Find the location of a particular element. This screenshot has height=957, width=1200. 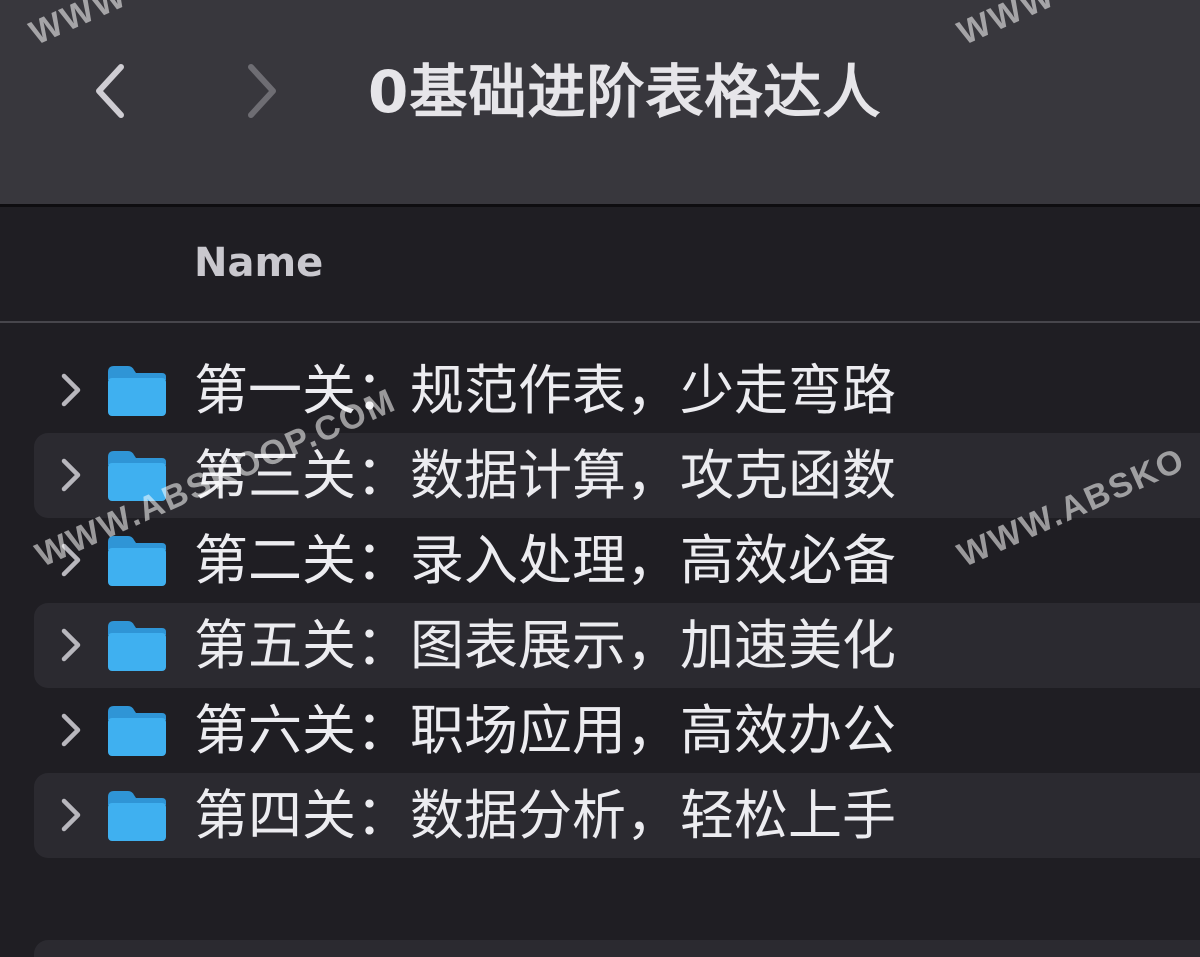

list-item: 第一关：规范作表，少走弯路 is located at coordinates (617, 390).